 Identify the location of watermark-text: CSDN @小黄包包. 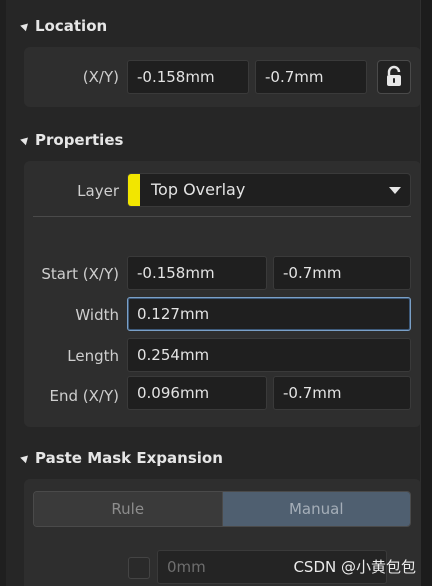
(354, 567).